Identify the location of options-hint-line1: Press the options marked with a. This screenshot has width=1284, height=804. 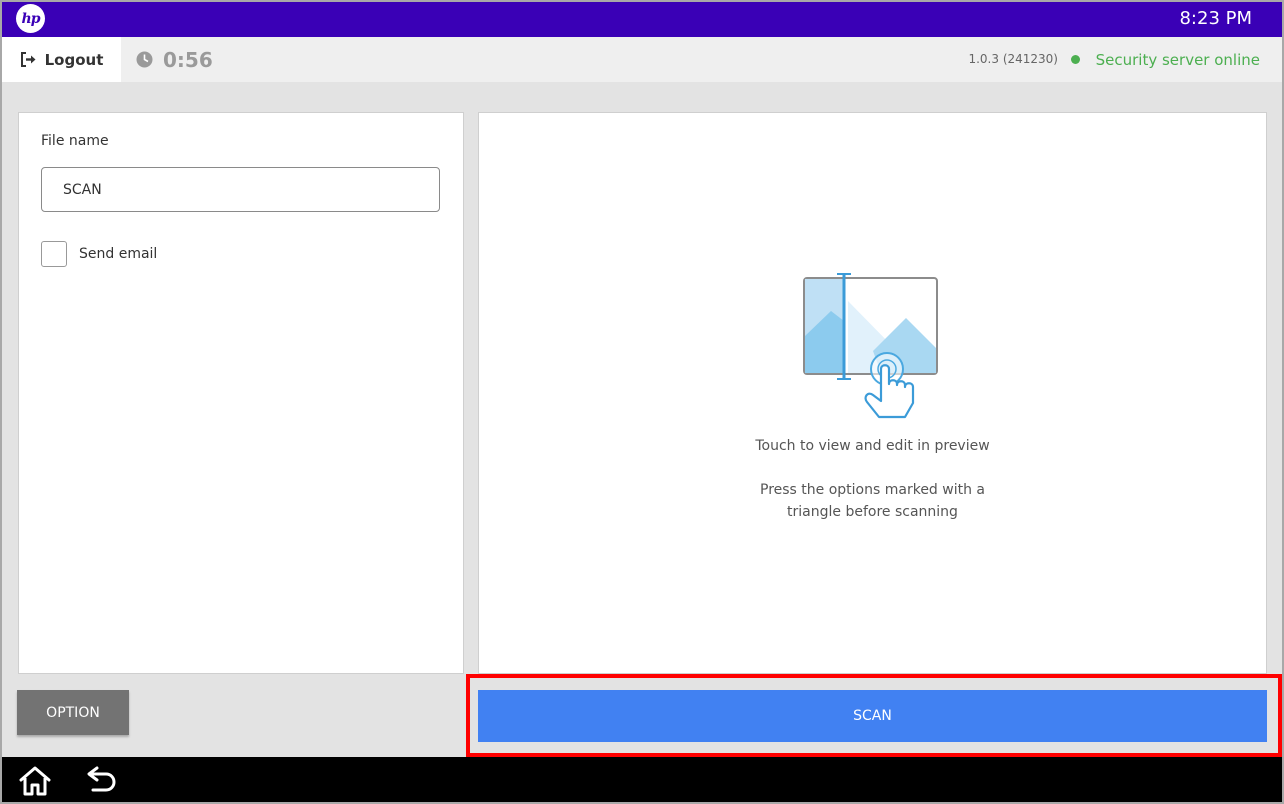
(872, 490).